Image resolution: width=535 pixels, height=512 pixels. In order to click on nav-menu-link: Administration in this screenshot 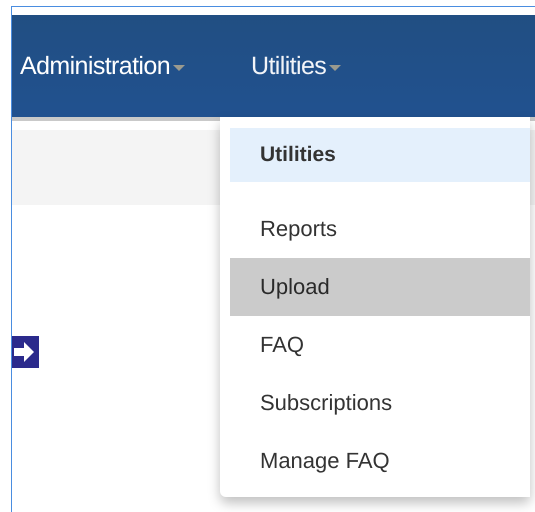, I will do `click(102, 66)`.